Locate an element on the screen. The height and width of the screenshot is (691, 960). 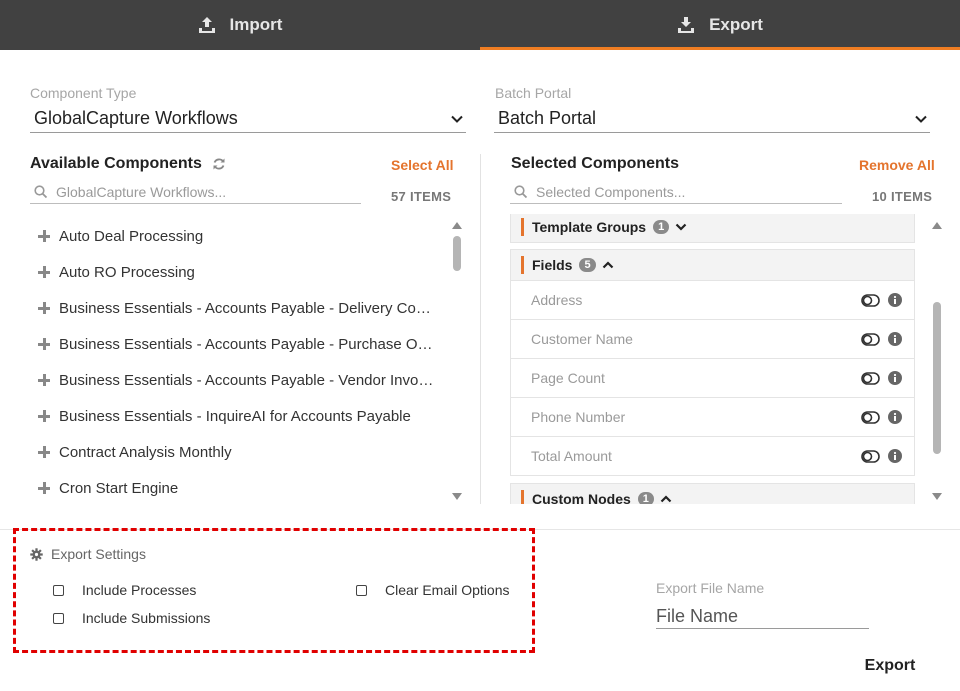
tab-import-label: Import is located at coordinates (256, 24).